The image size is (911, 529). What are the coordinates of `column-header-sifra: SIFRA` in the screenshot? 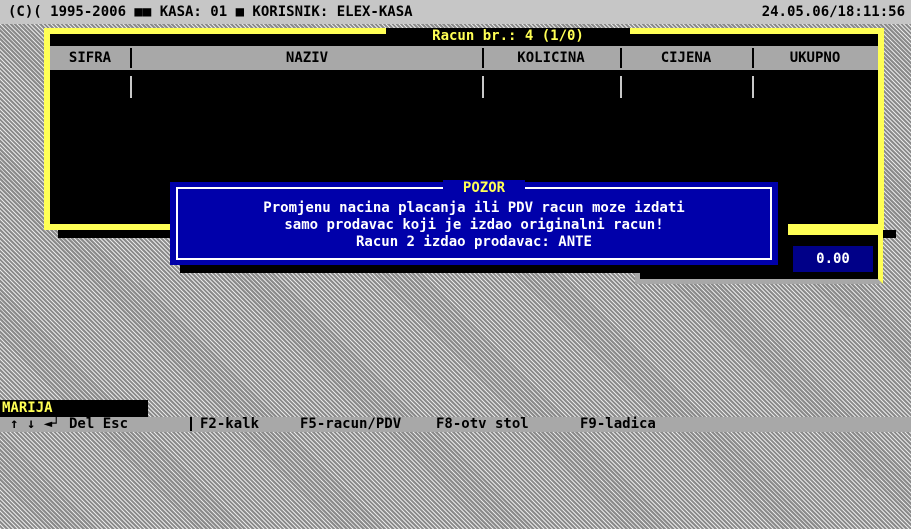 It's located at (90, 58).